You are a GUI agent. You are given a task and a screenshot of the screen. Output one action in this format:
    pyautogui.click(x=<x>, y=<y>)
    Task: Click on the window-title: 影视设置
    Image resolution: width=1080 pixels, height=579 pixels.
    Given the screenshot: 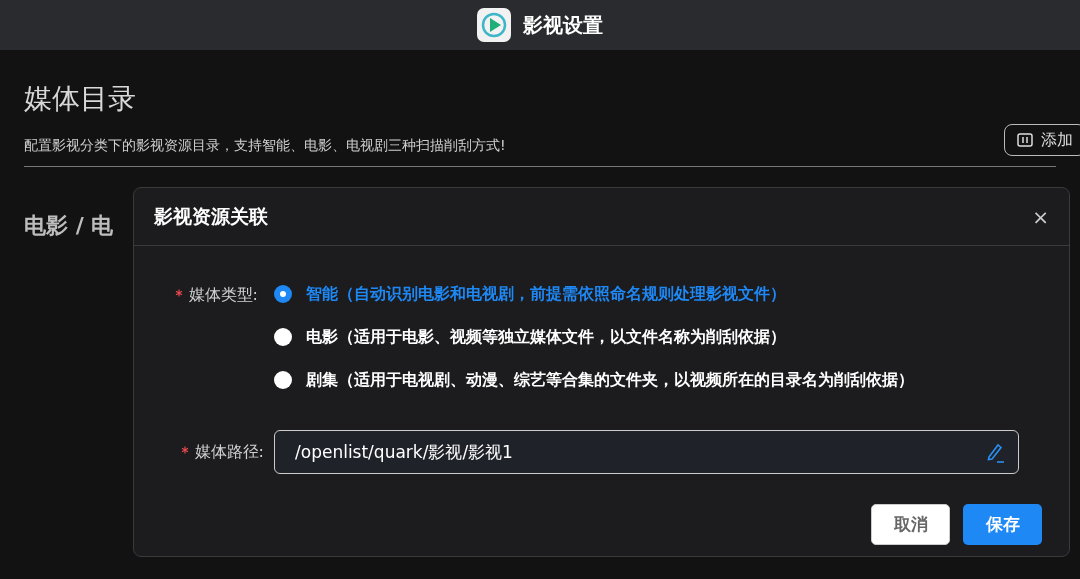 What is the action you would take?
    pyautogui.click(x=563, y=25)
    